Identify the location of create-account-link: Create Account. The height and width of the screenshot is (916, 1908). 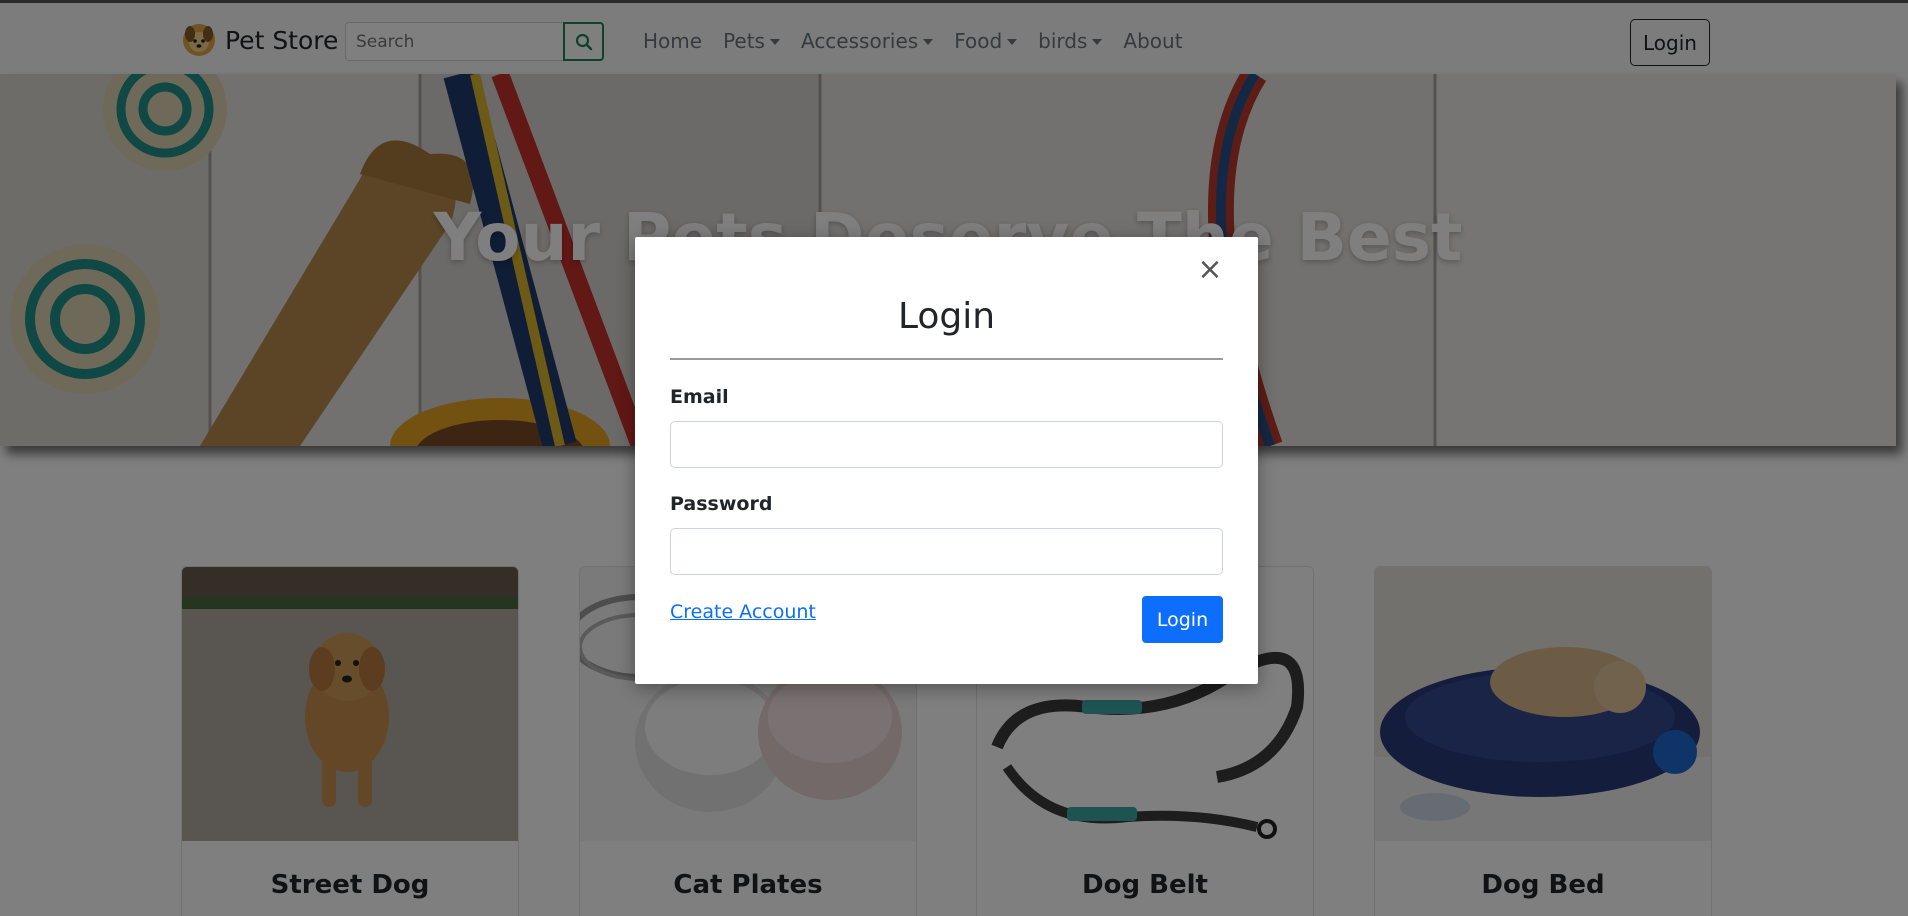
(743, 612).